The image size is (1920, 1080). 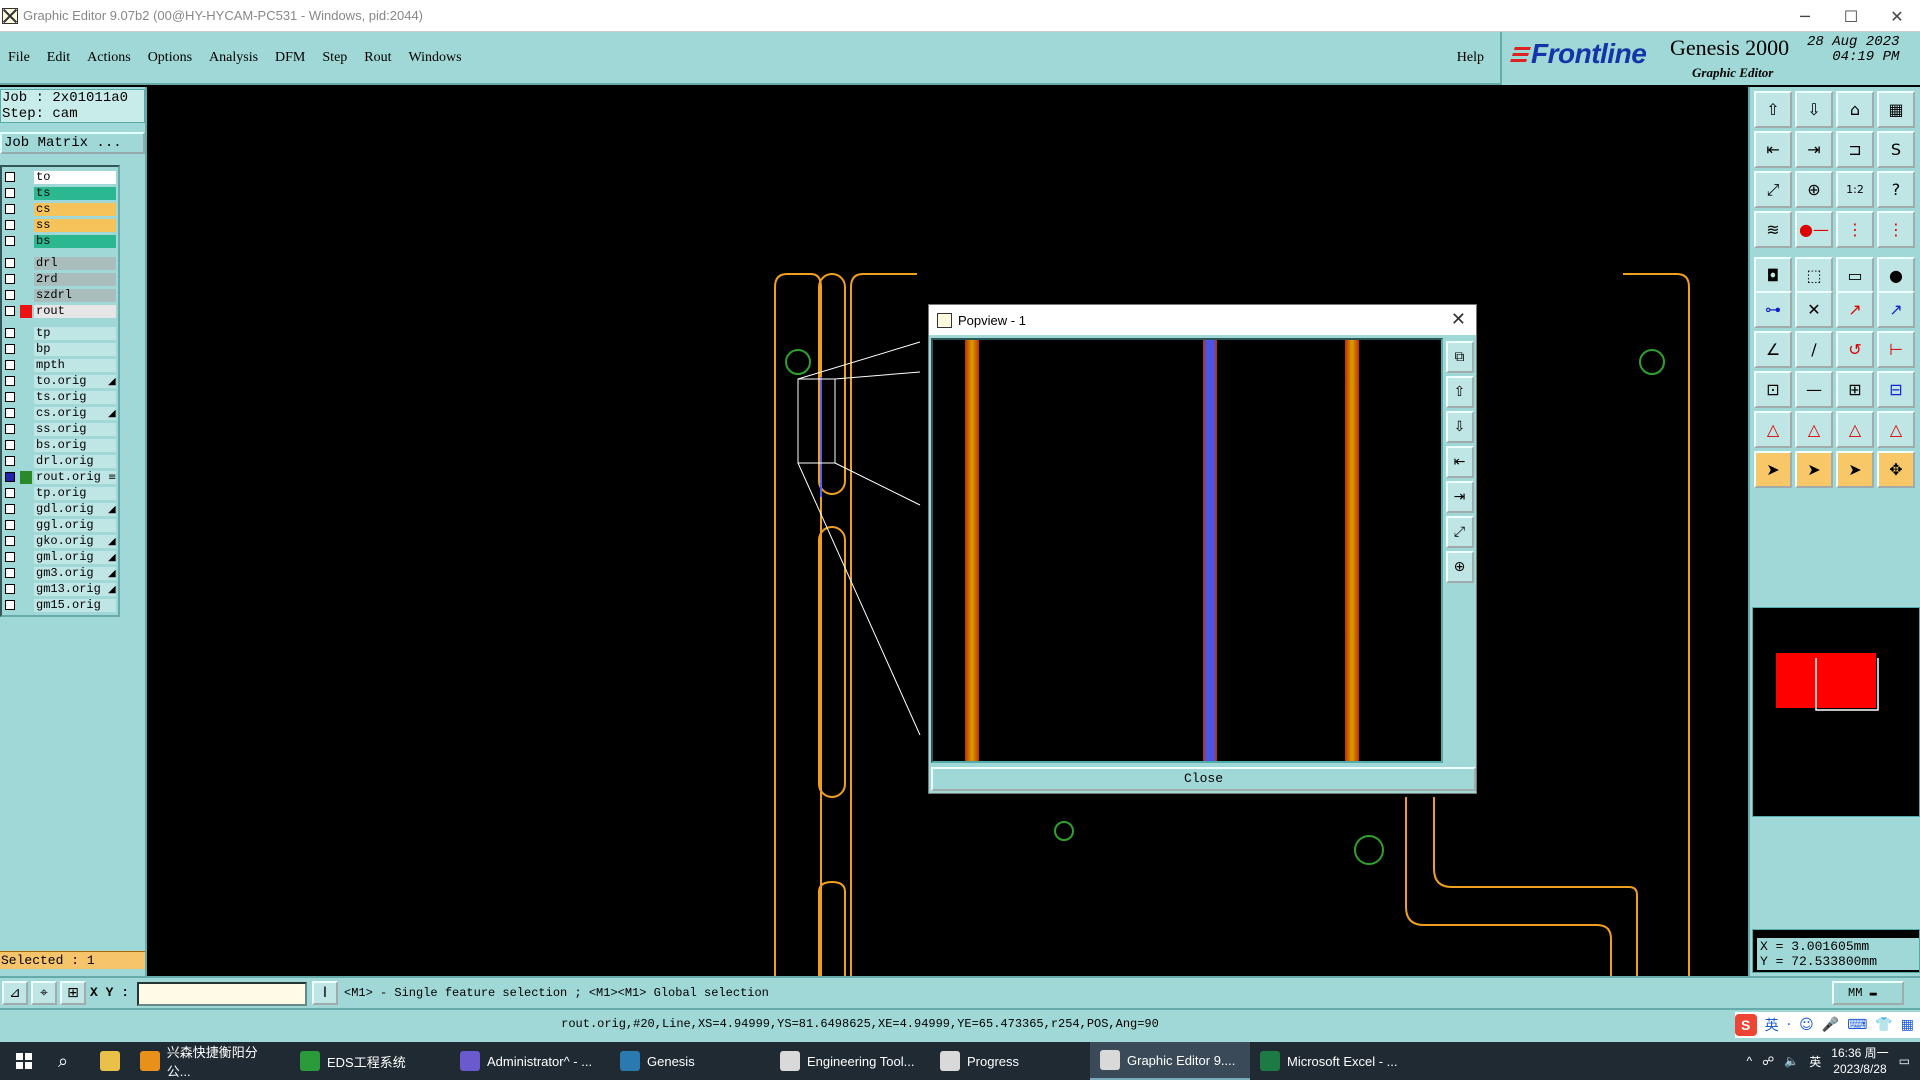 I want to click on tool-button-11-icon: 1:2, so click(x=1855, y=189).